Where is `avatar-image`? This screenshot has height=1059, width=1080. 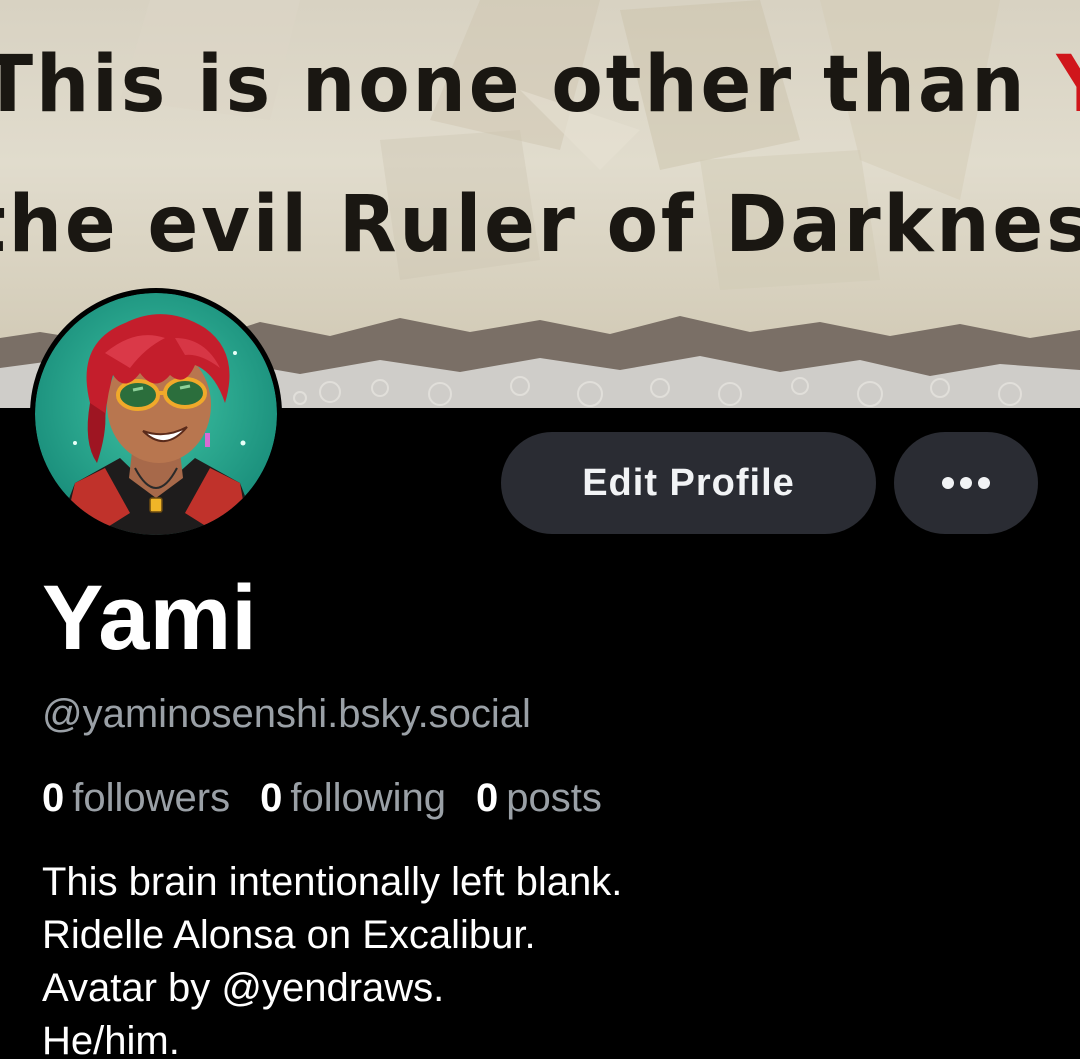 avatar-image is located at coordinates (156, 414).